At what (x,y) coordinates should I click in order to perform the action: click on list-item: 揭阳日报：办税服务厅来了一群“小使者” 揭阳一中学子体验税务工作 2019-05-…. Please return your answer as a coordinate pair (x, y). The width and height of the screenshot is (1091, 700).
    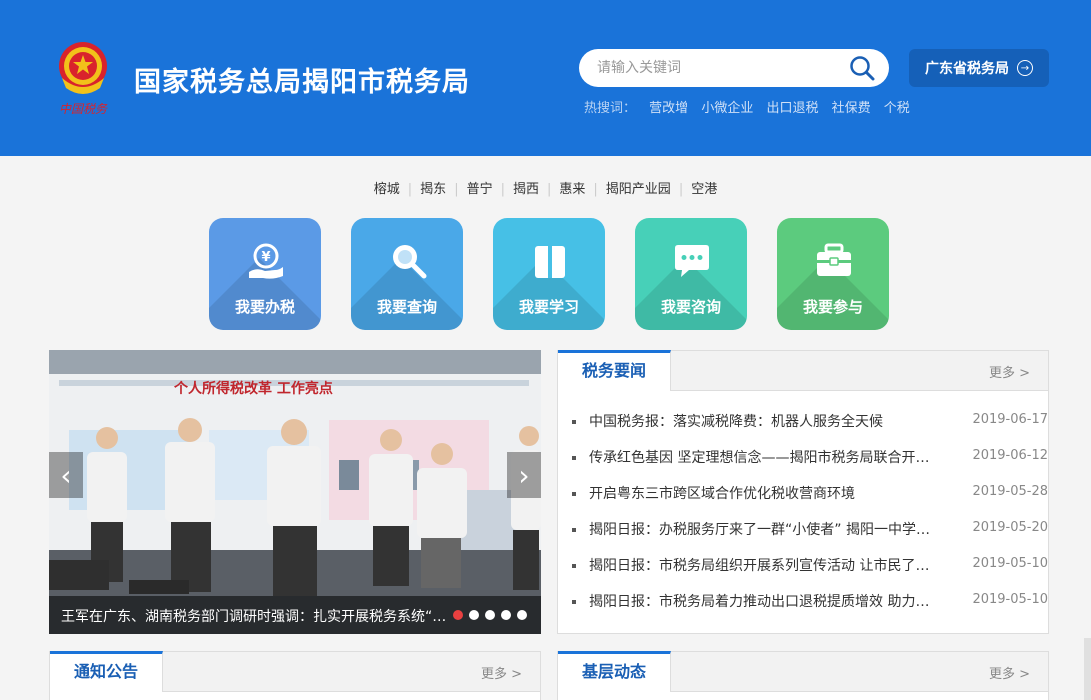
    Looking at the image, I should click on (810, 537).